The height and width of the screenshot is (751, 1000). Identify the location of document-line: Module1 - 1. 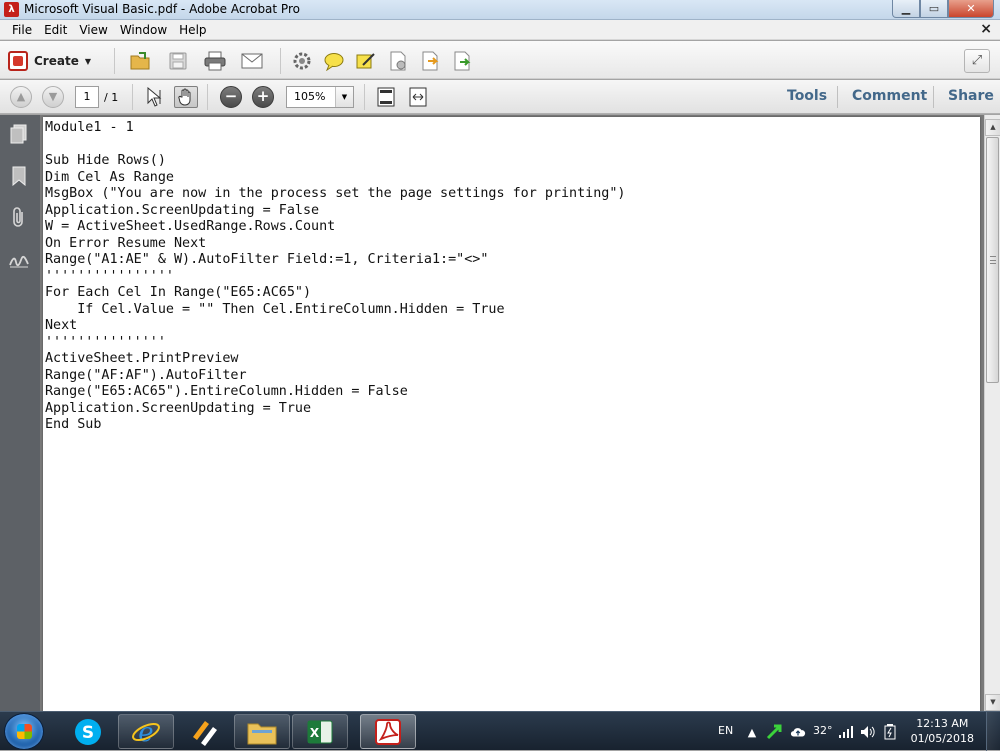
(89, 127).